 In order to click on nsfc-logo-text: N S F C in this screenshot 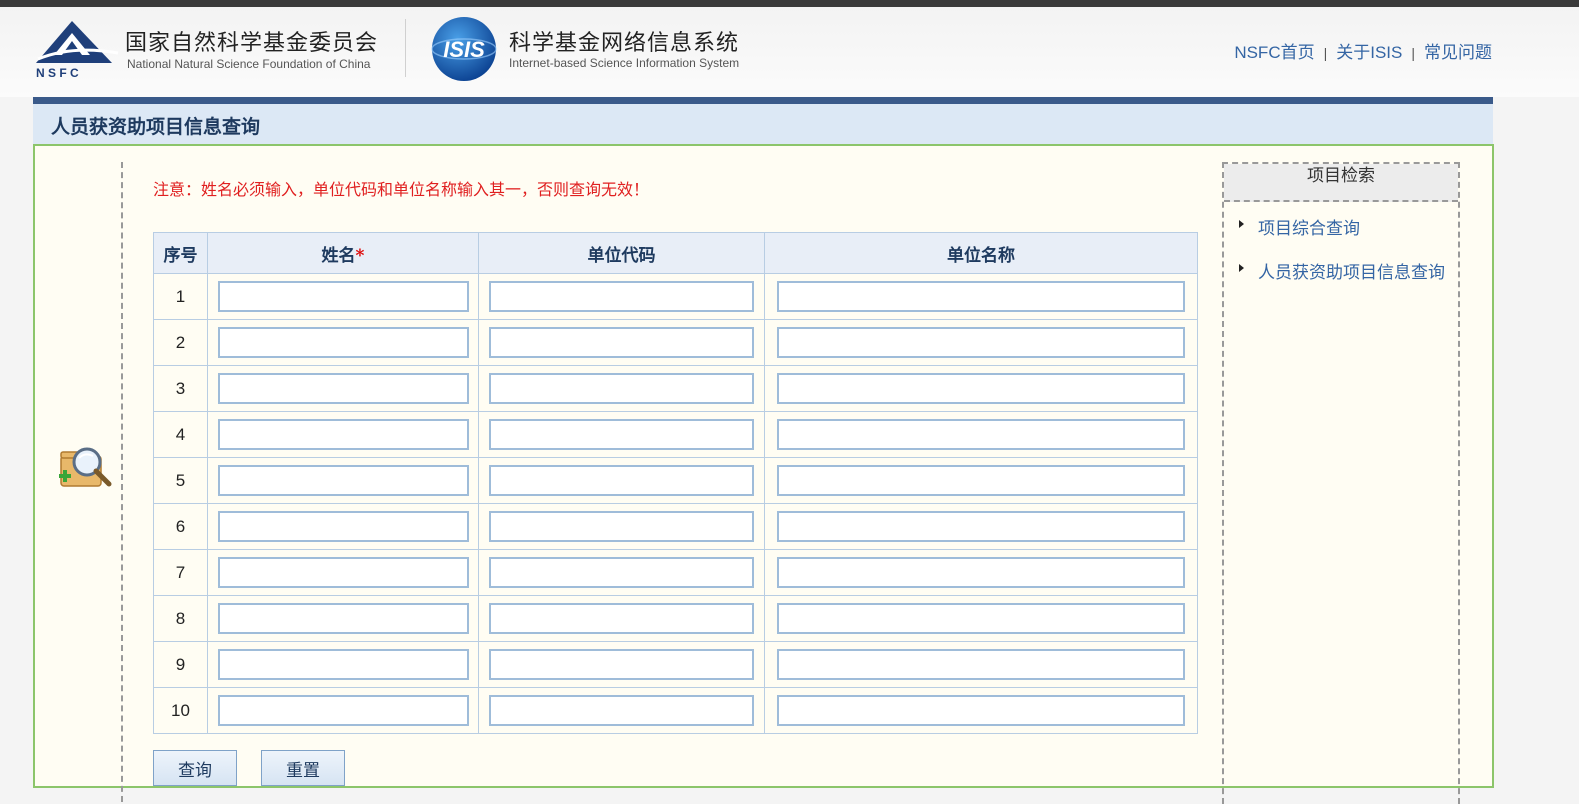, I will do `click(57, 72)`.